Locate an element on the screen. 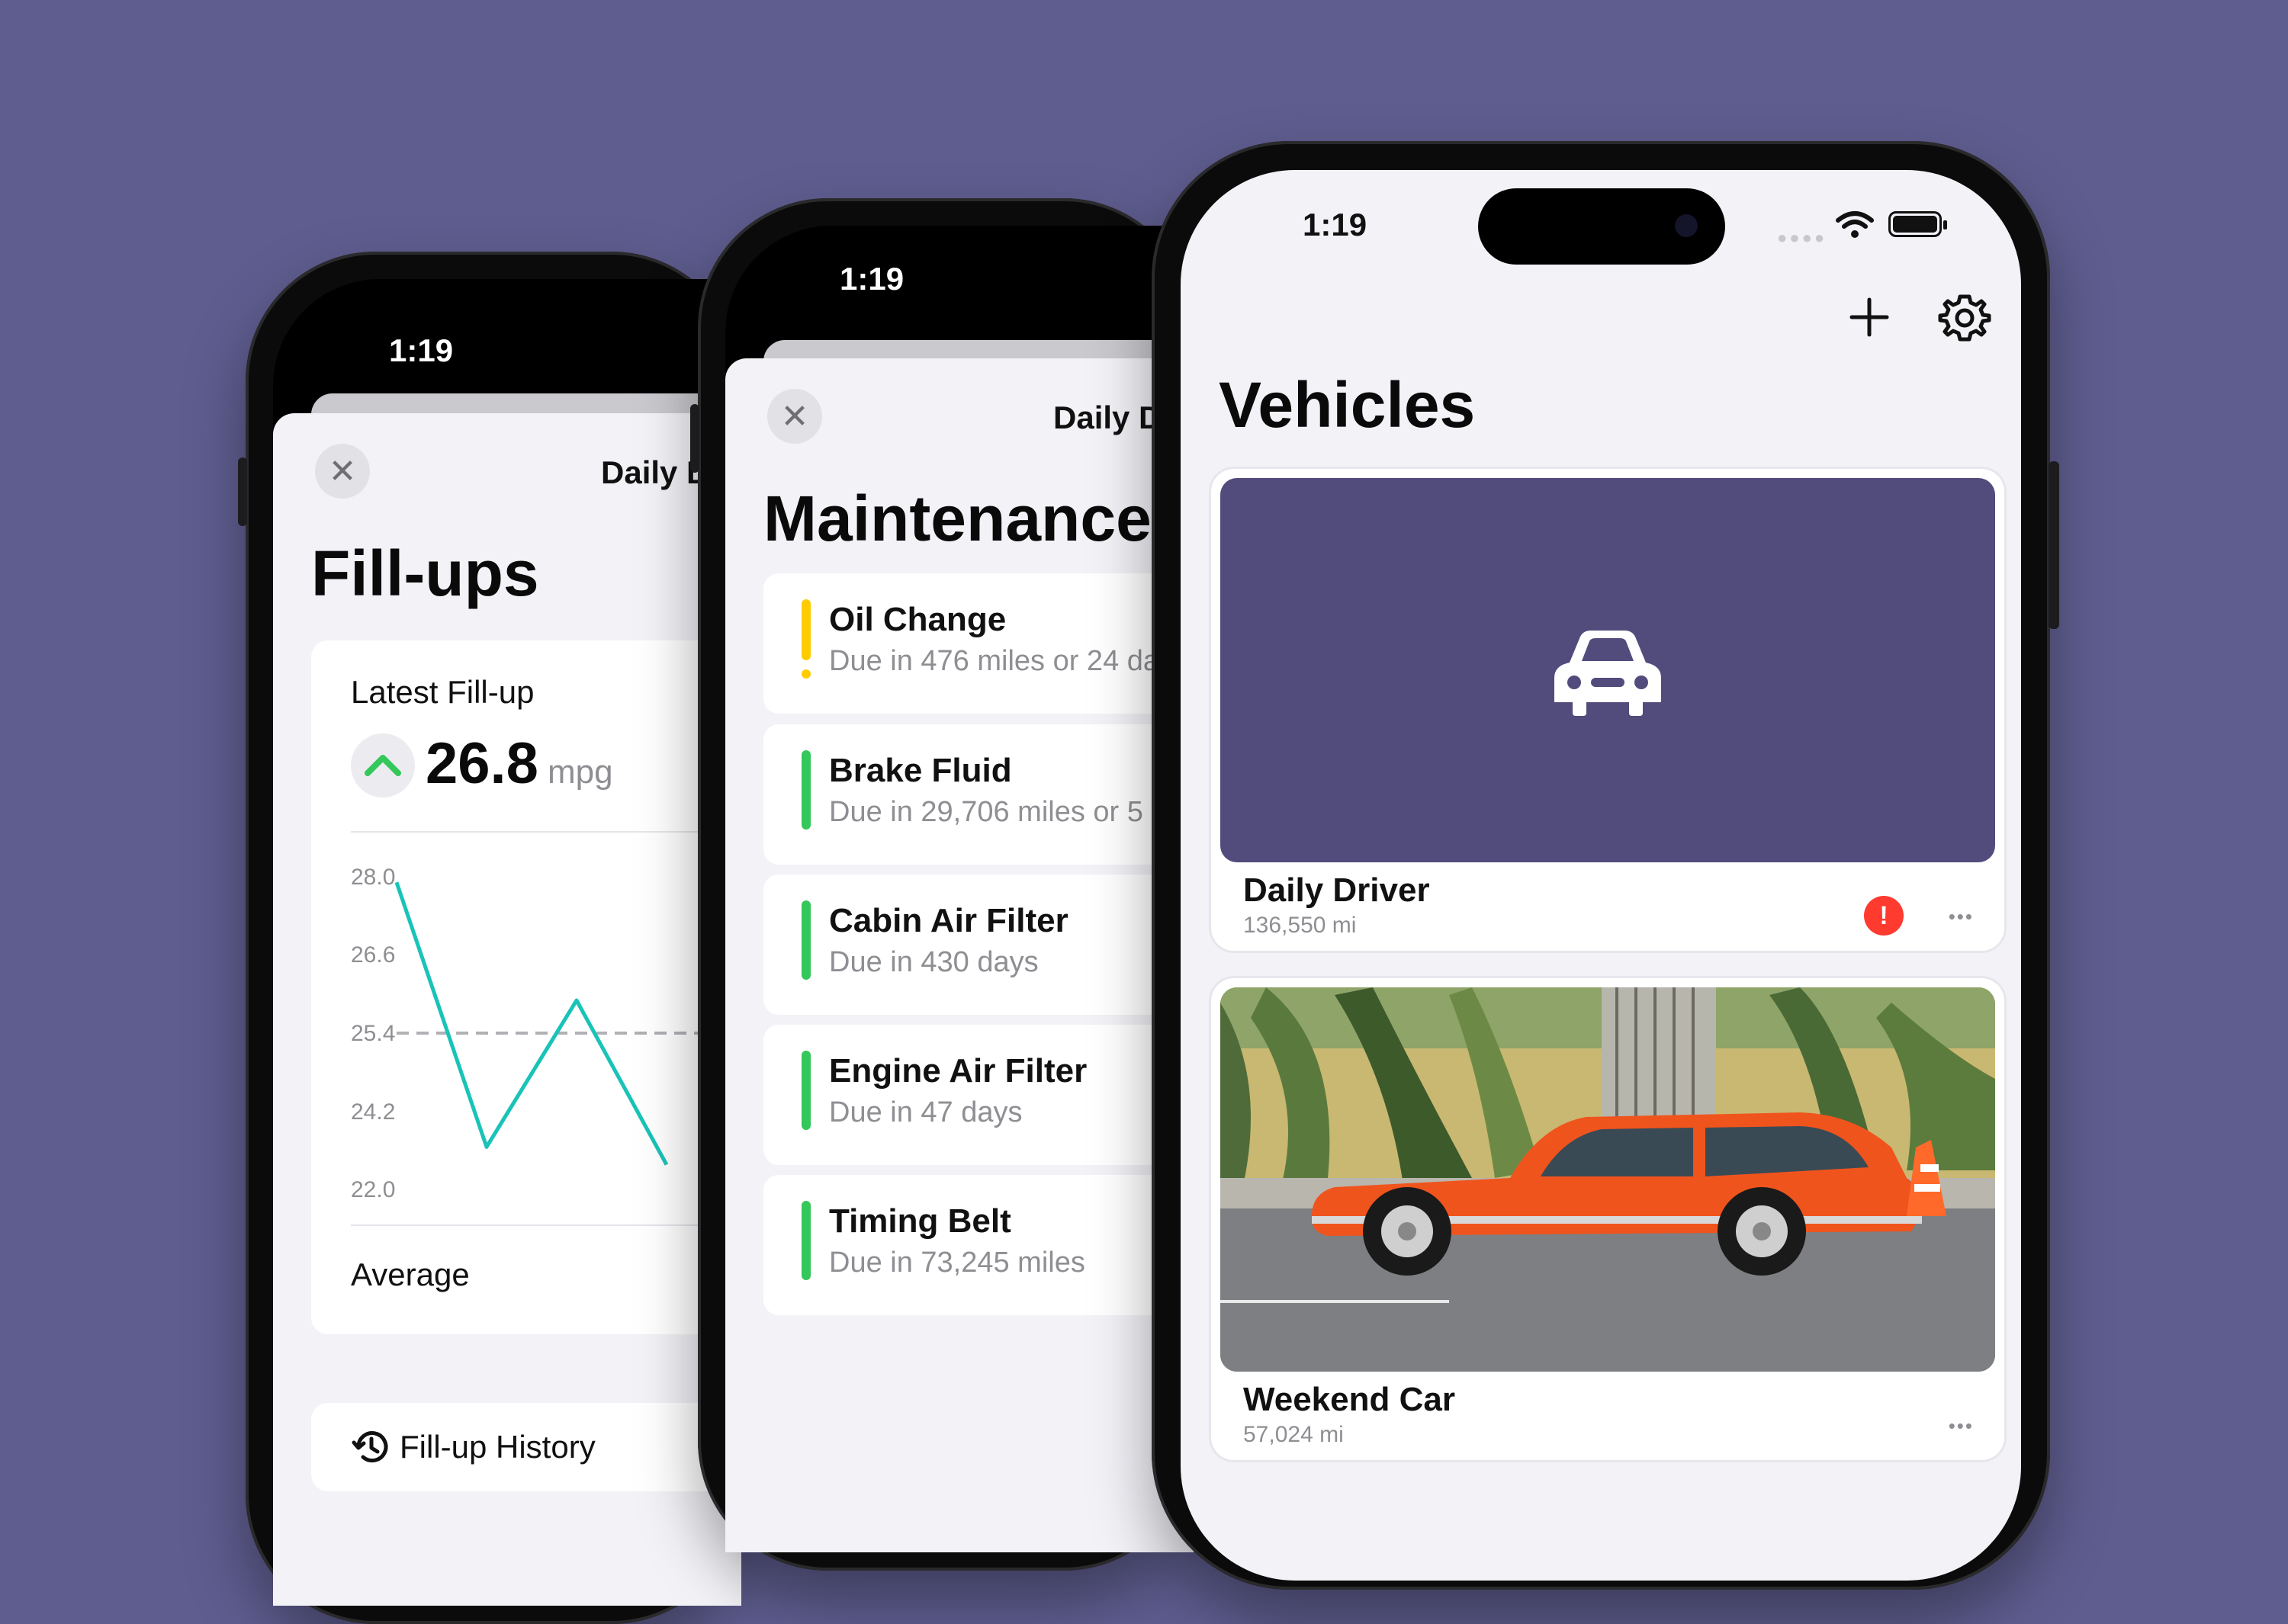  vehicle-card: Daily Driver 136,550 mi ! ••• is located at coordinates (1608, 710).